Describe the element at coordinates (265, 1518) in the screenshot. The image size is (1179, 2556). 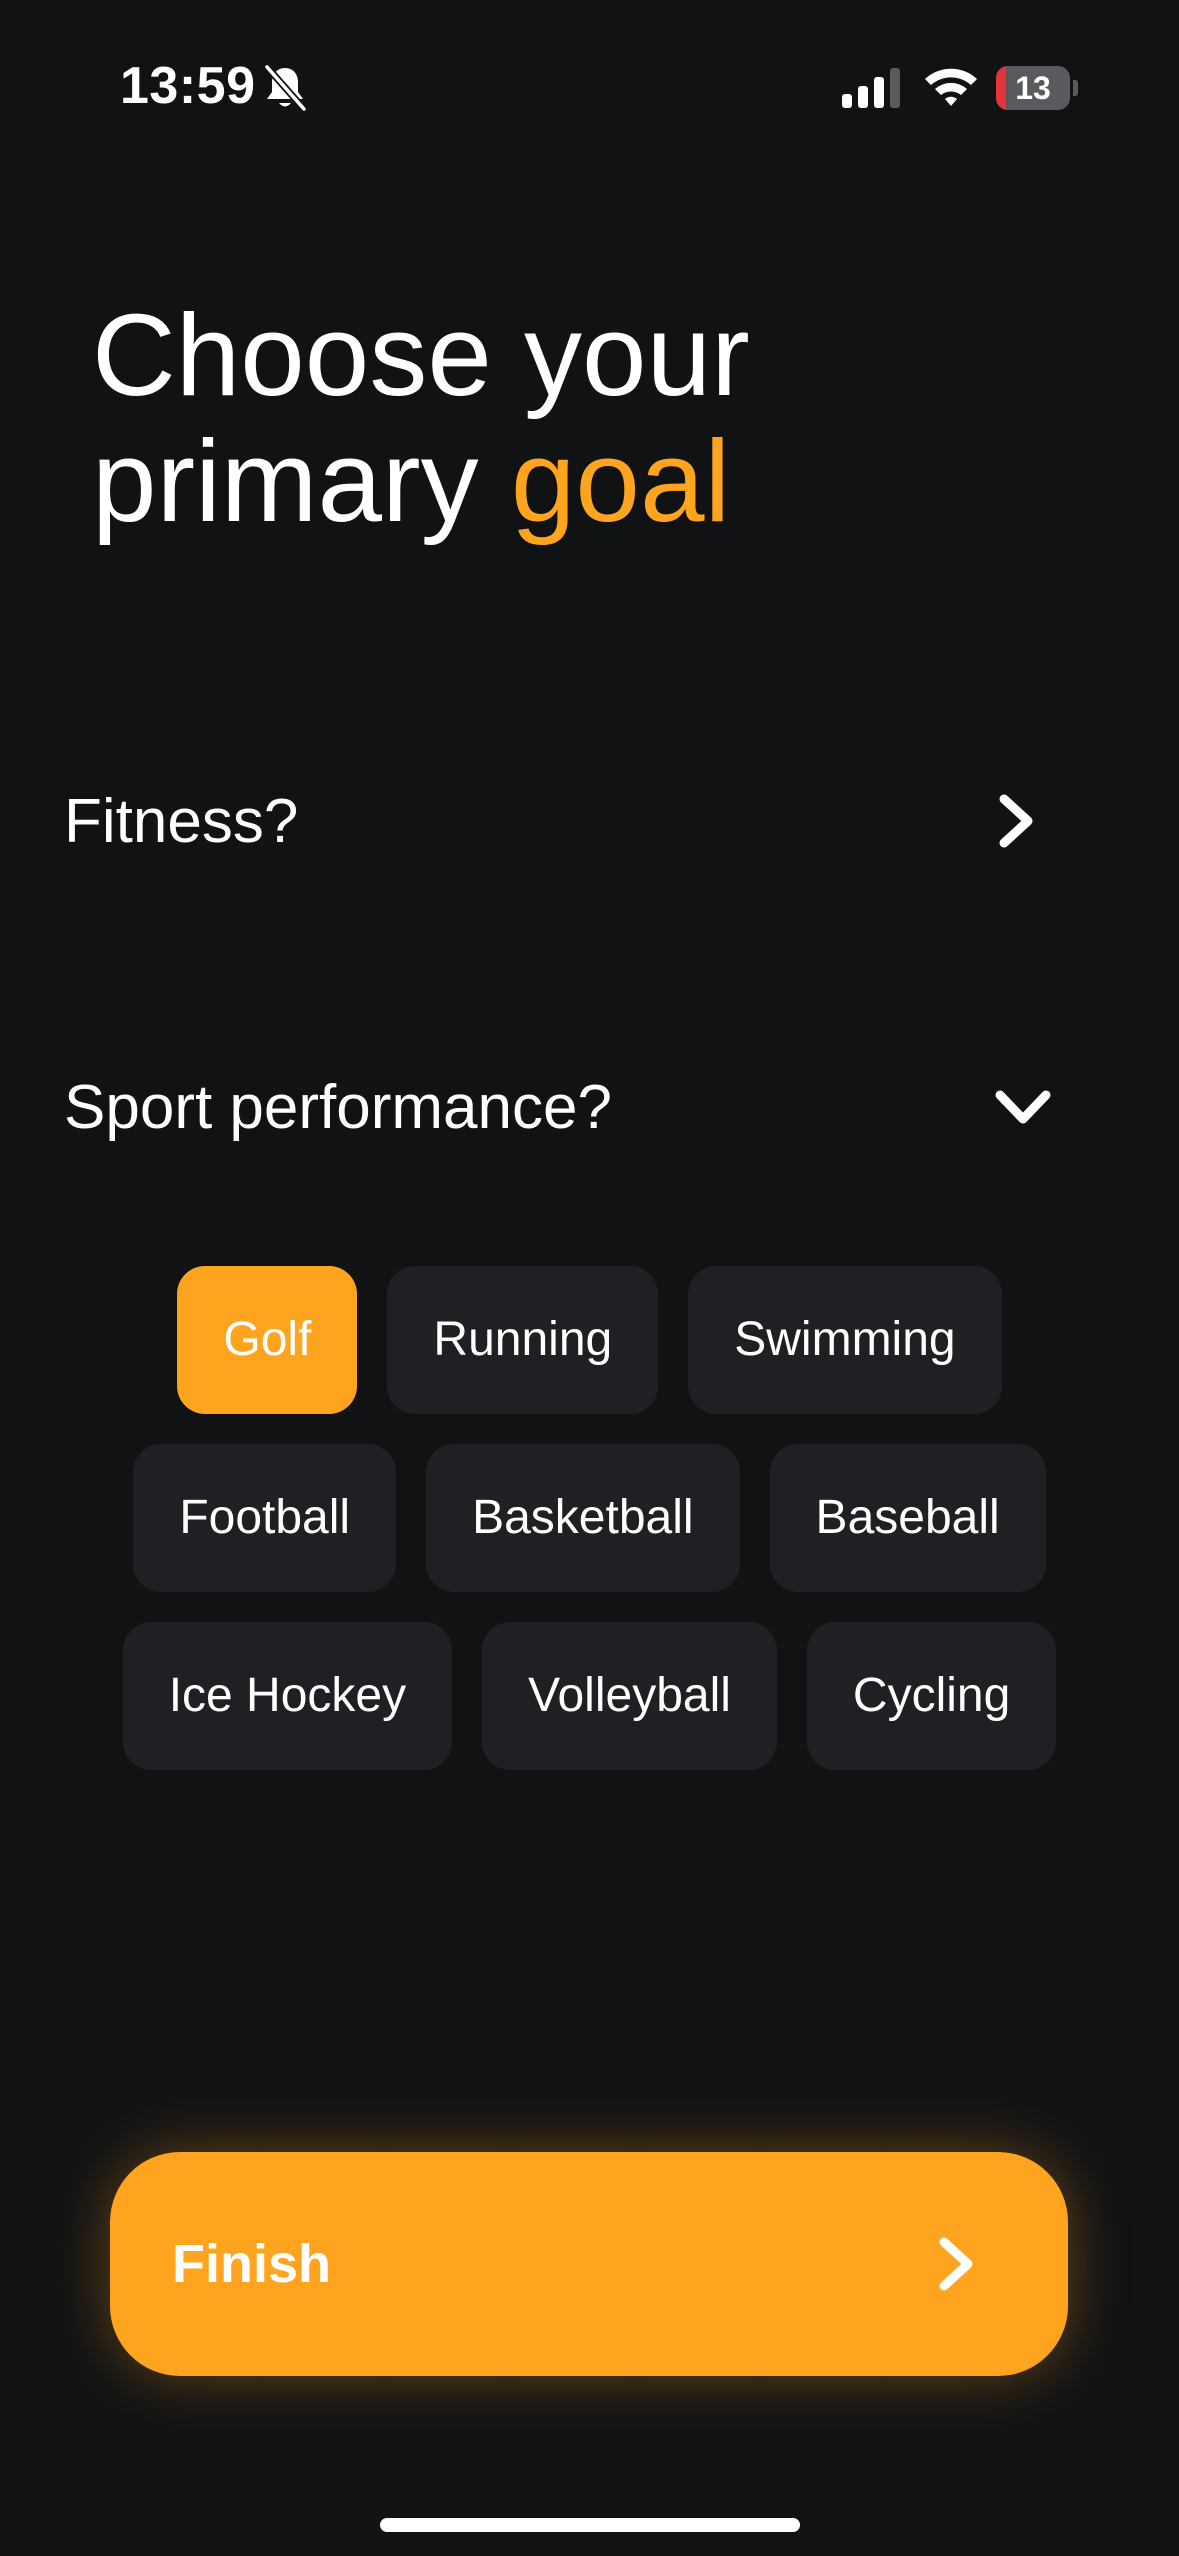
I see `sport-chip: Football` at that location.